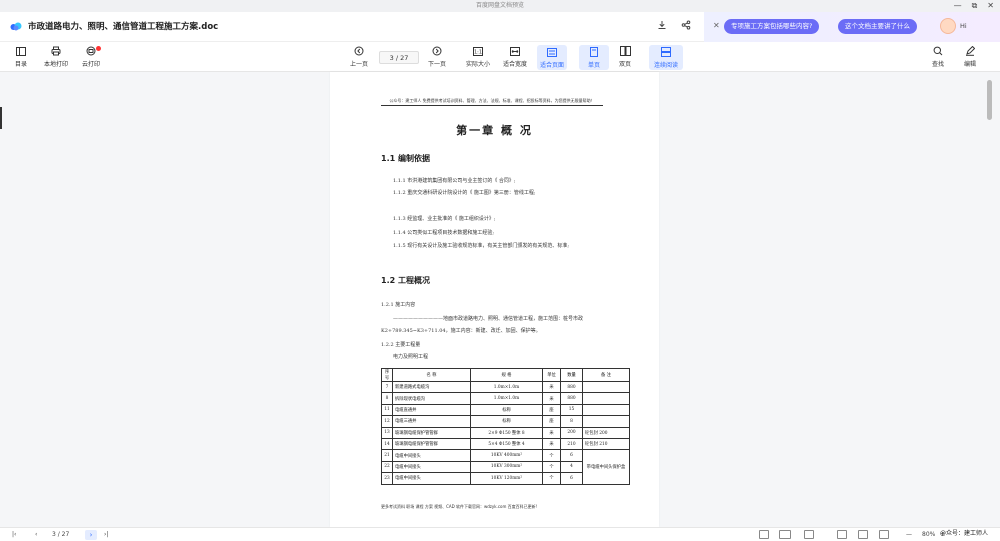 Image resolution: width=1000 pixels, height=541 pixels. Describe the element at coordinates (437, 51) in the screenshot. I see `arrow-down-circle-icon` at that location.